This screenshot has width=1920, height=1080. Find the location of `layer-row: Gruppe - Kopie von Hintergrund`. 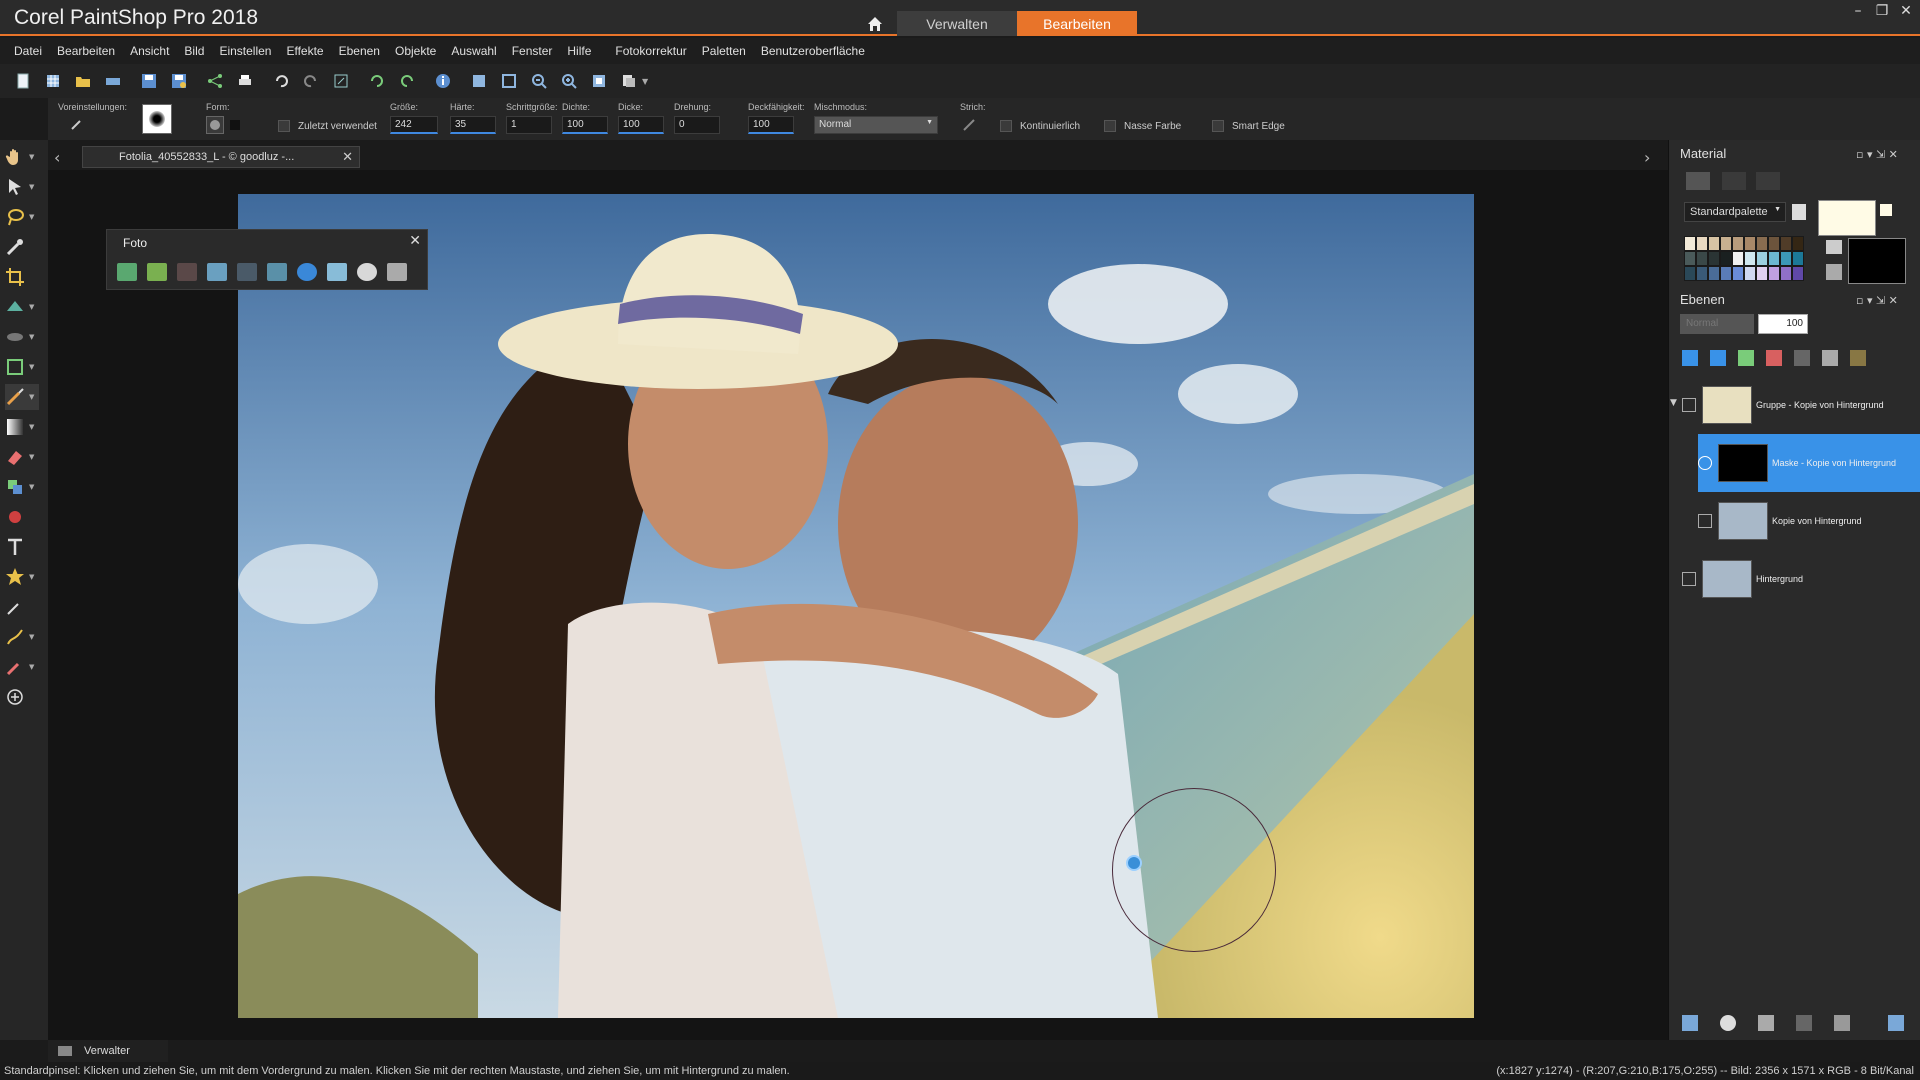

layer-row: Gruppe - Kopie von Hintergrund is located at coordinates (1801, 405).